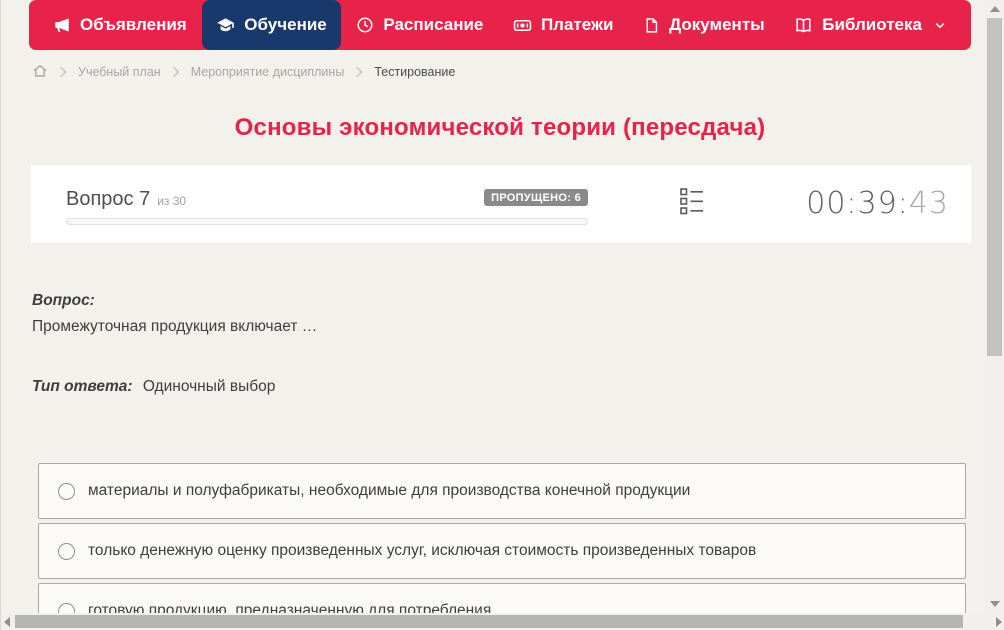  I want to click on nav-tab-label: Библиотека, so click(872, 24).